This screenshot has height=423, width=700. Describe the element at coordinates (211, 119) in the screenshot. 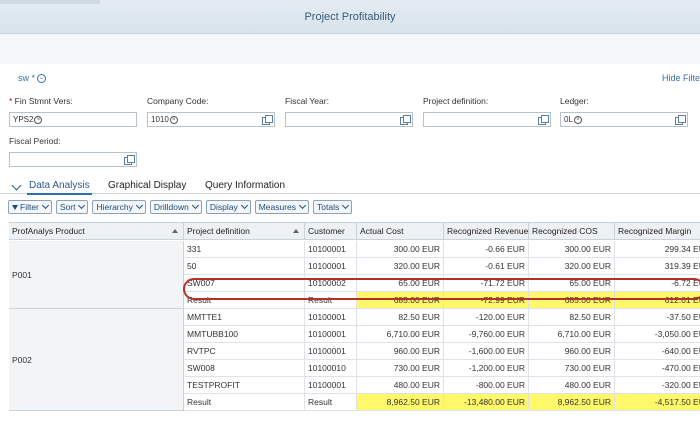

I see `company-code-field: 1010 ×` at that location.